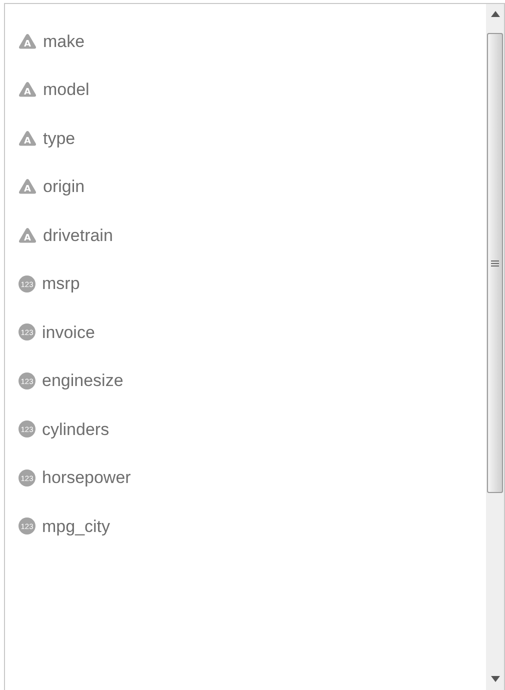  Describe the element at coordinates (495, 679) in the screenshot. I see `scroll-down-arrow-icon` at that location.